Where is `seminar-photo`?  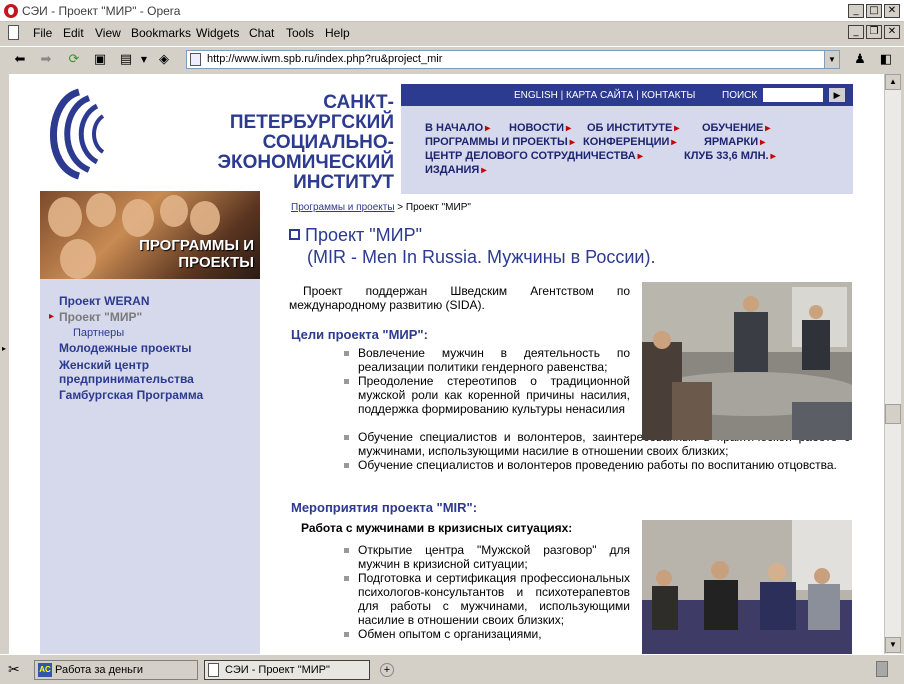 seminar-photo is located at coordinates (747, 587).